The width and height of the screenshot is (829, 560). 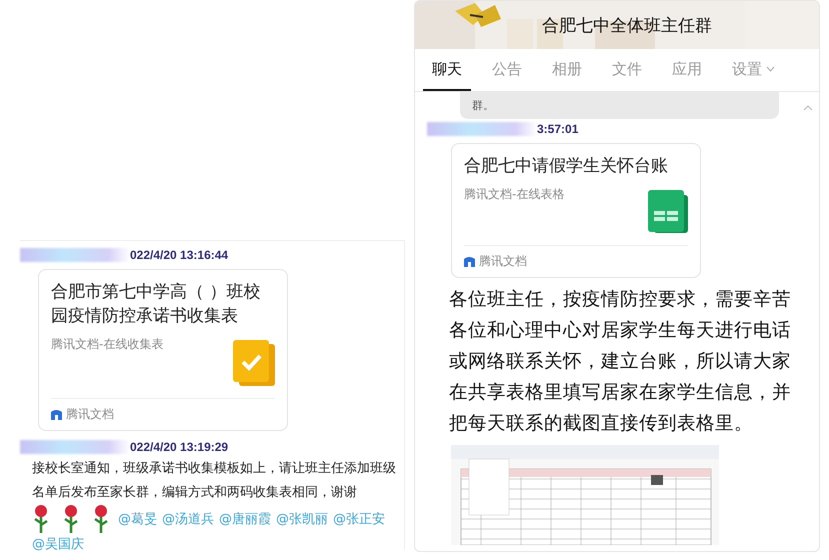 What do you see at coordinates (179, 447) in the screenshot?
I see `message-time: 022/4/20 13:19:29` at bounding box center [179, 447].